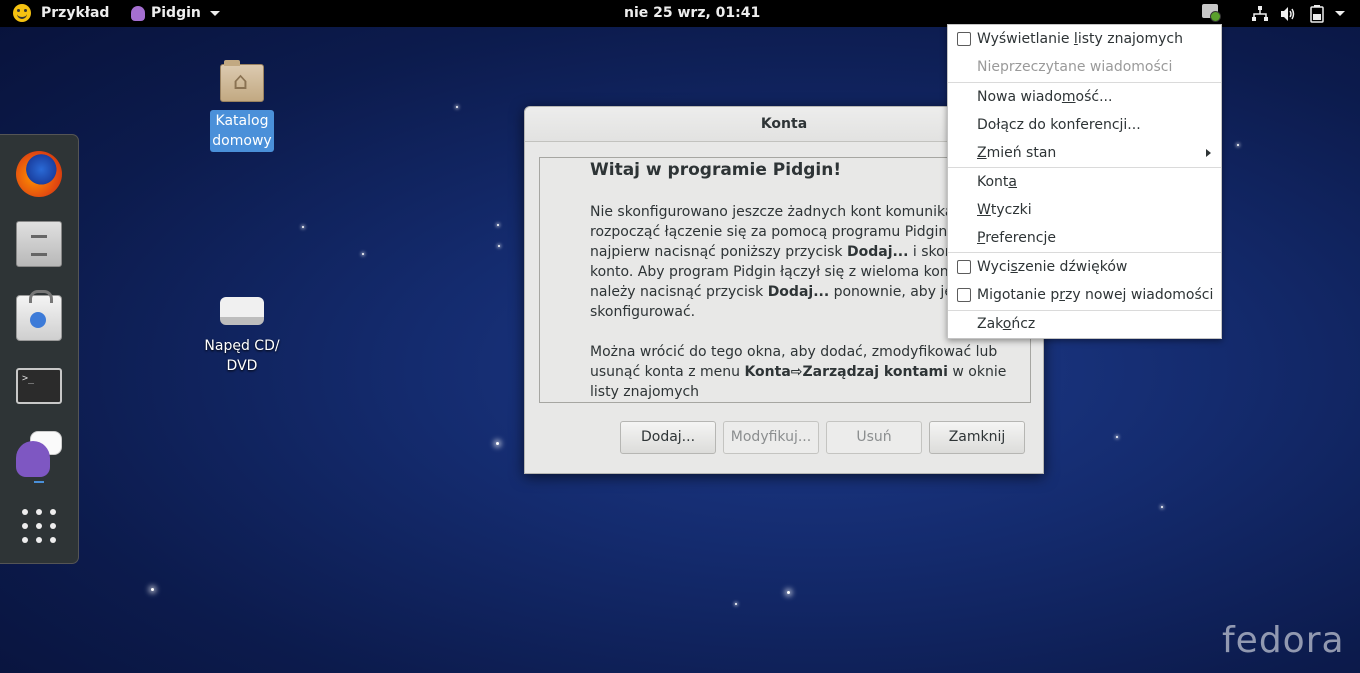 Image resolution: width=1360 pixels, height=673 pixels. Describe the element at coordinates (39, 386) in the screenshot. I see `terminal-icon` at that location.